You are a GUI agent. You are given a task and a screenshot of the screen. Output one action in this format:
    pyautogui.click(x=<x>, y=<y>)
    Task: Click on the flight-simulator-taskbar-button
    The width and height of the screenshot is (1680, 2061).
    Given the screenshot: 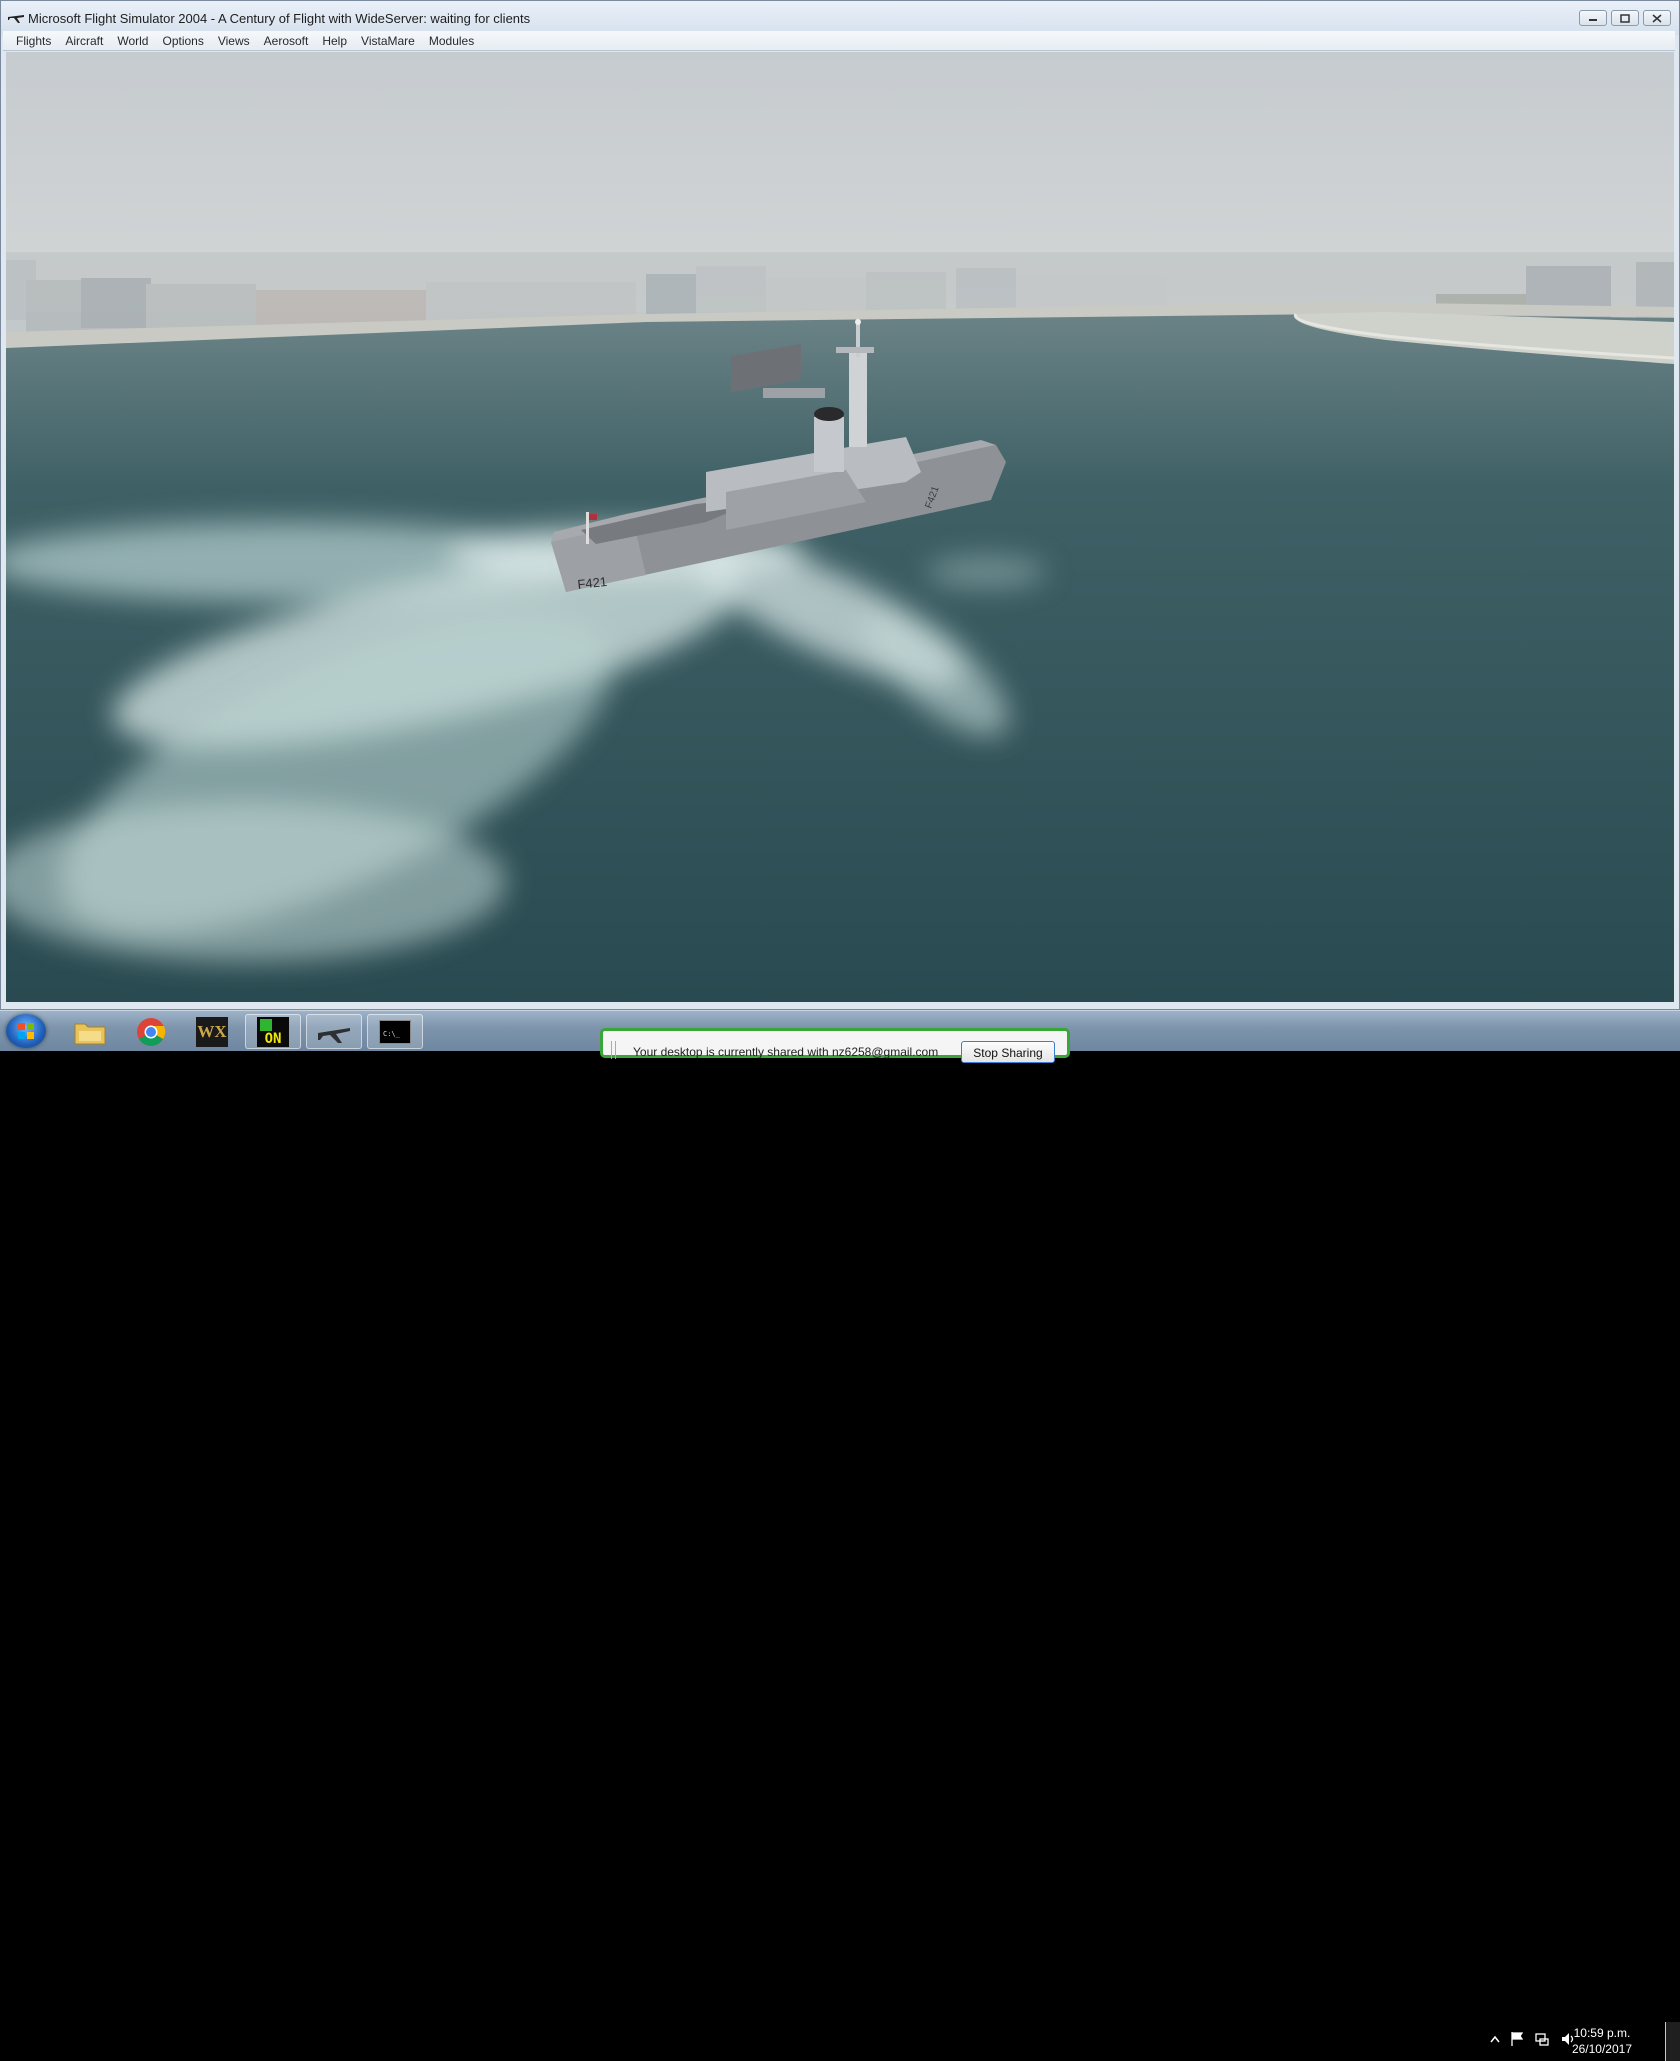 What is the action you would take?
    pyautogui.click(x=334, y=1031)
    